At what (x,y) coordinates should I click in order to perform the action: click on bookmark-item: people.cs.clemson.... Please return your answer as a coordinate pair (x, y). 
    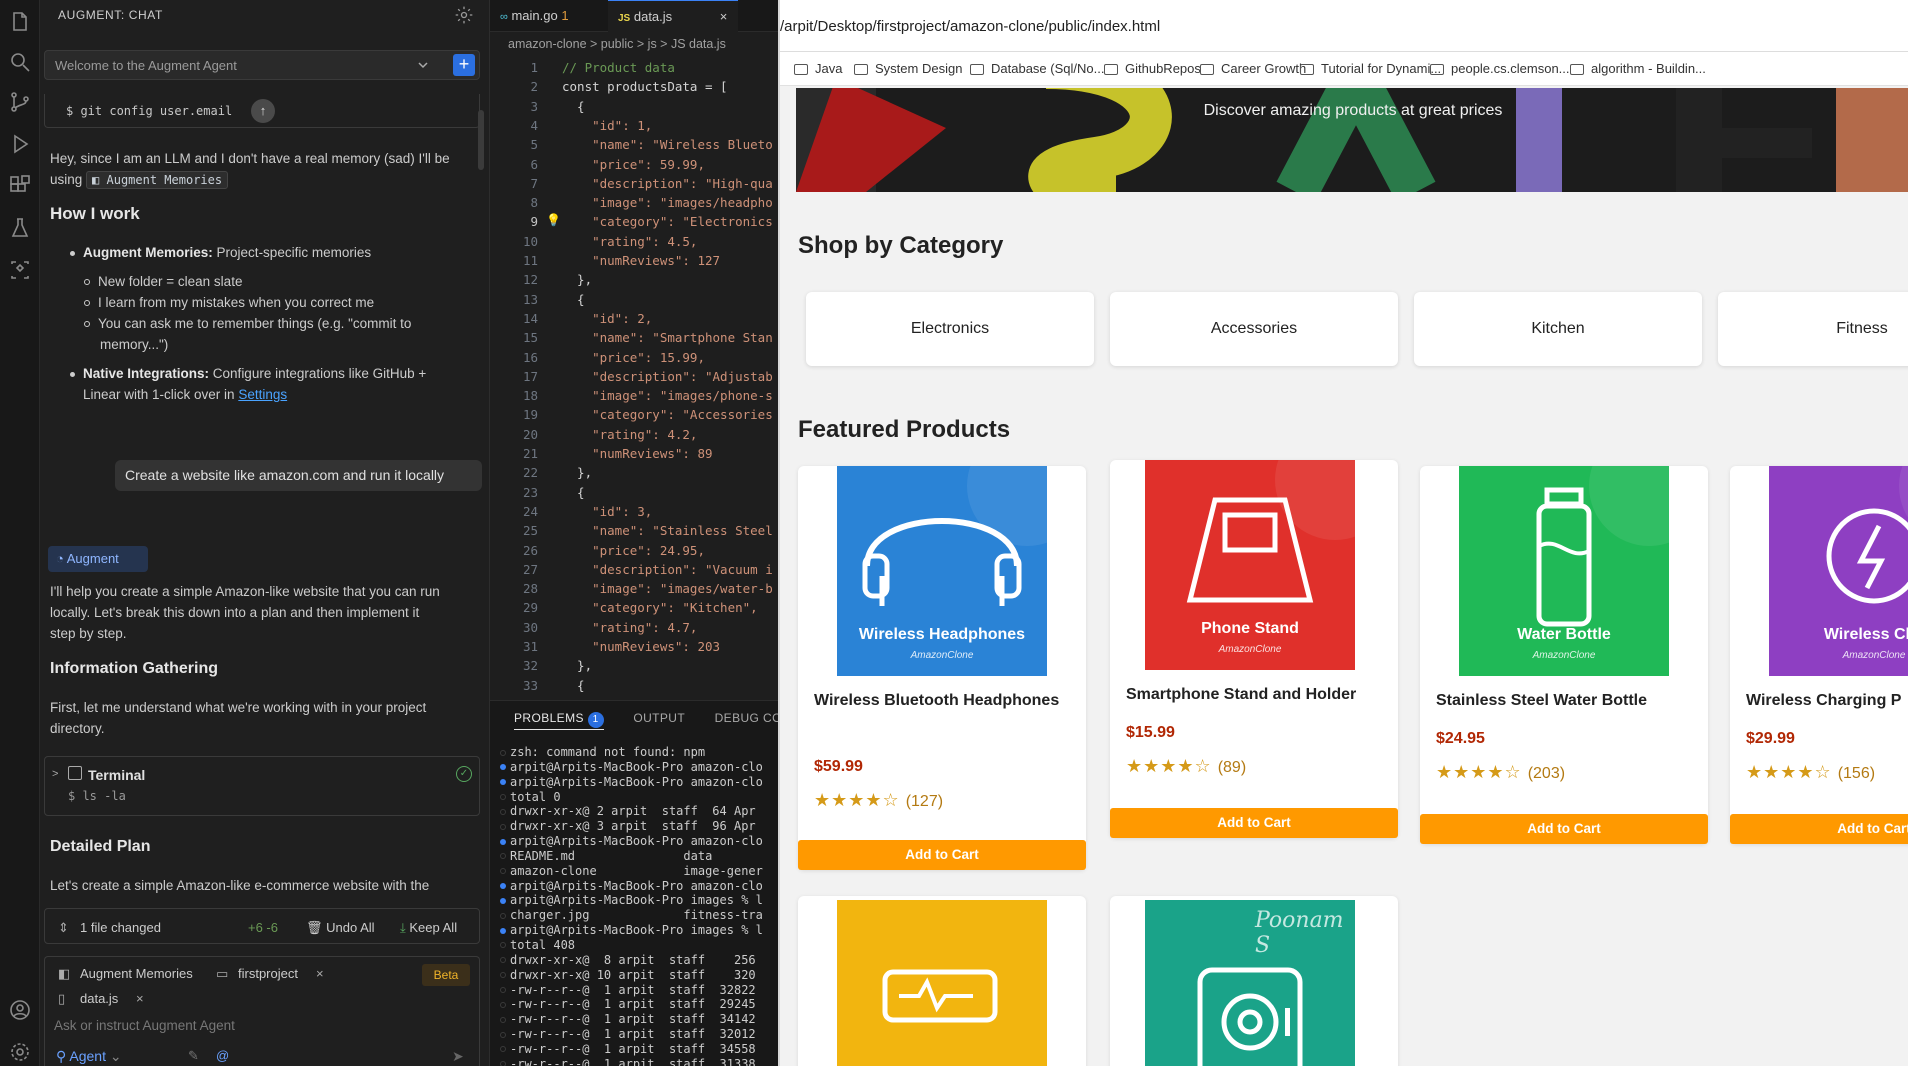
    Looking at the image, I should click on (1500, 68).